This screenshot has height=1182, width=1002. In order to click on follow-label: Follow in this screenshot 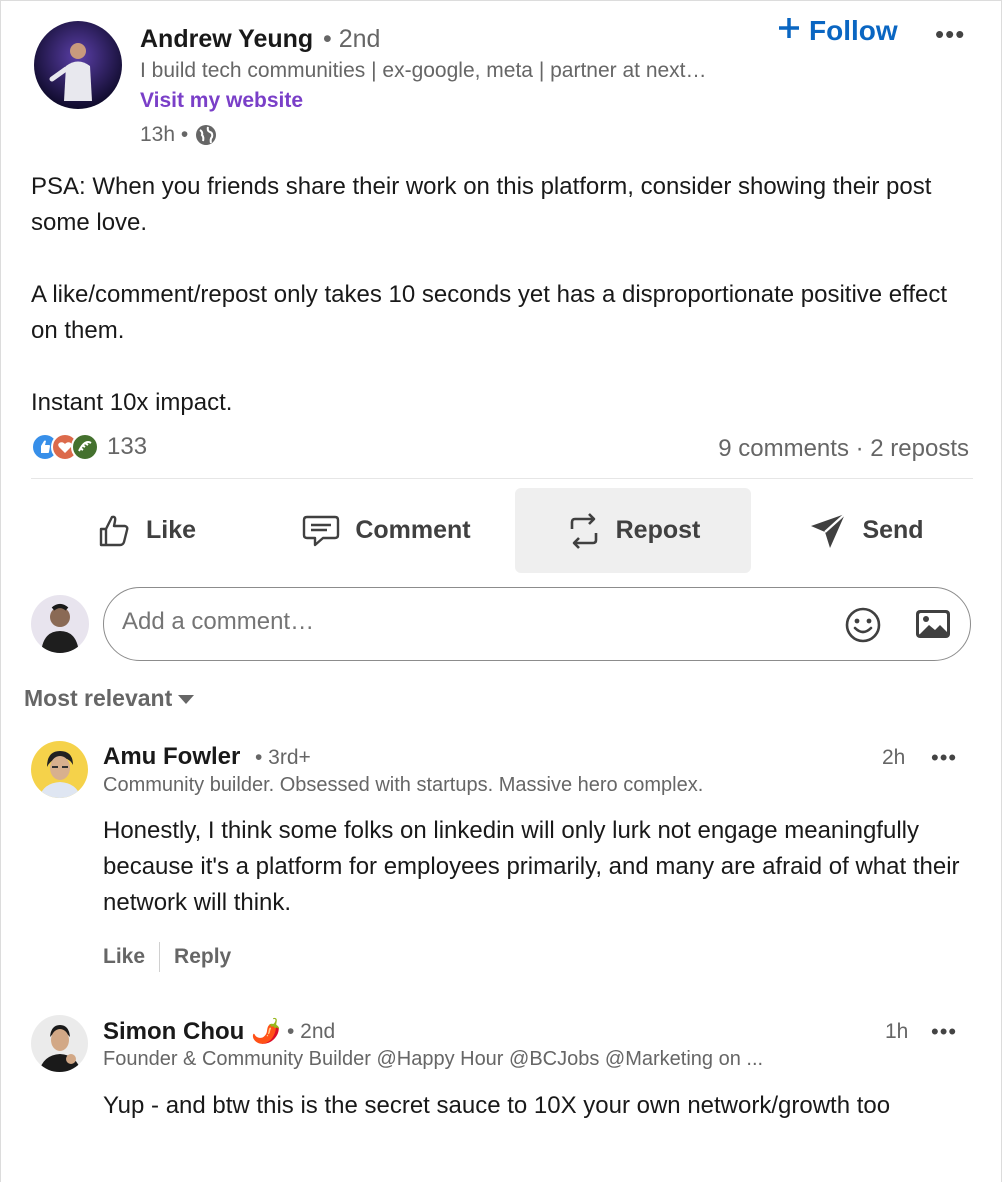, I will do `click(853, 30)`.